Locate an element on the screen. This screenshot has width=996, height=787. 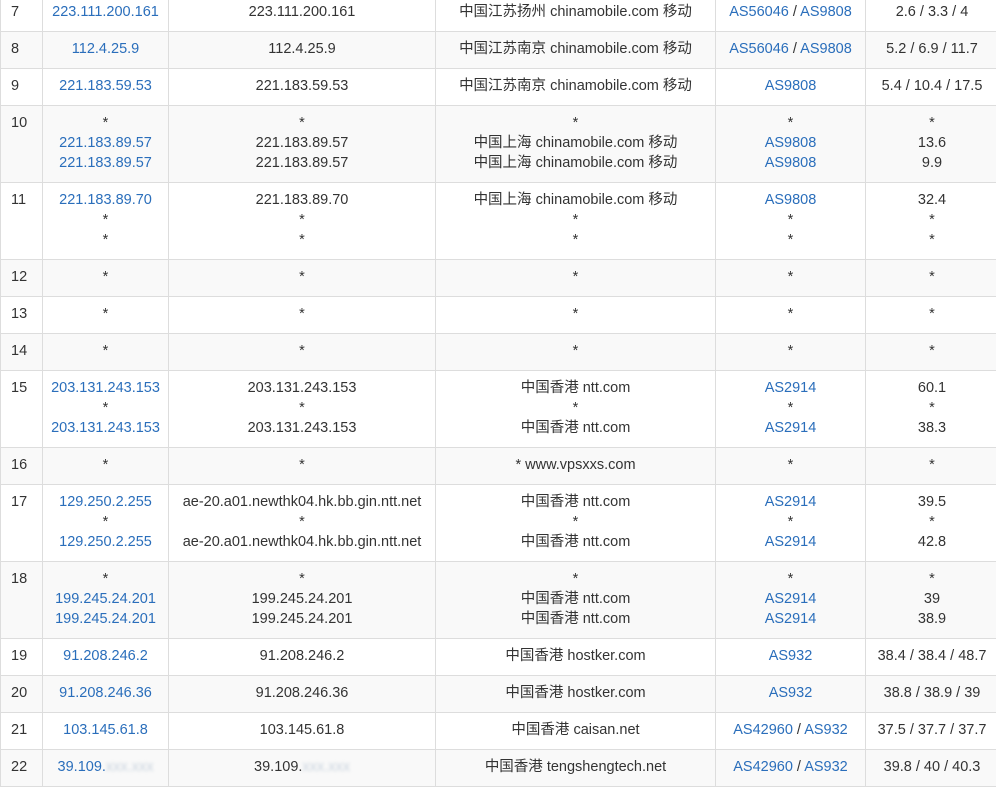
hop-number-cell: 8 is located at coordinates (22, 50).